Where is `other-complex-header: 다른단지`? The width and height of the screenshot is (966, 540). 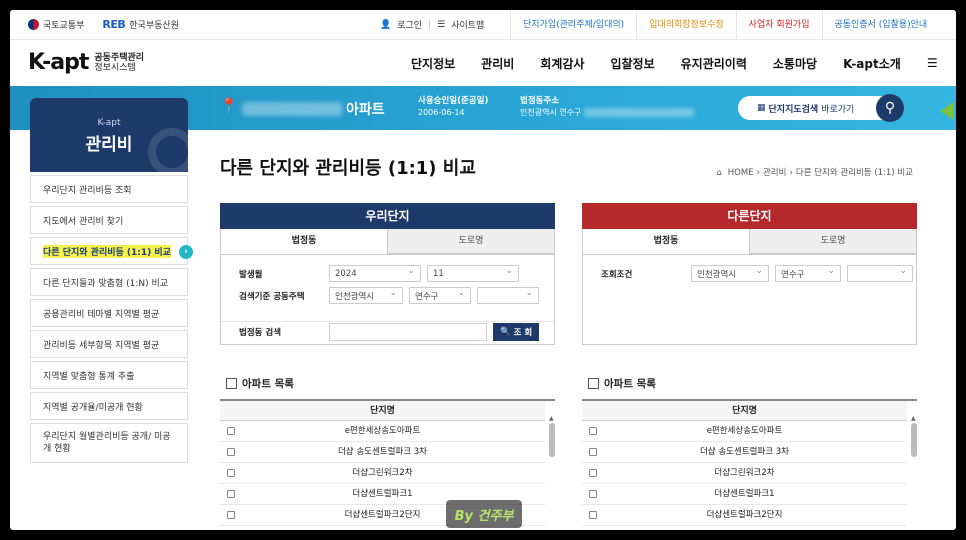 other-complex-header: 다른단지 is located at coordinates (749, 216).